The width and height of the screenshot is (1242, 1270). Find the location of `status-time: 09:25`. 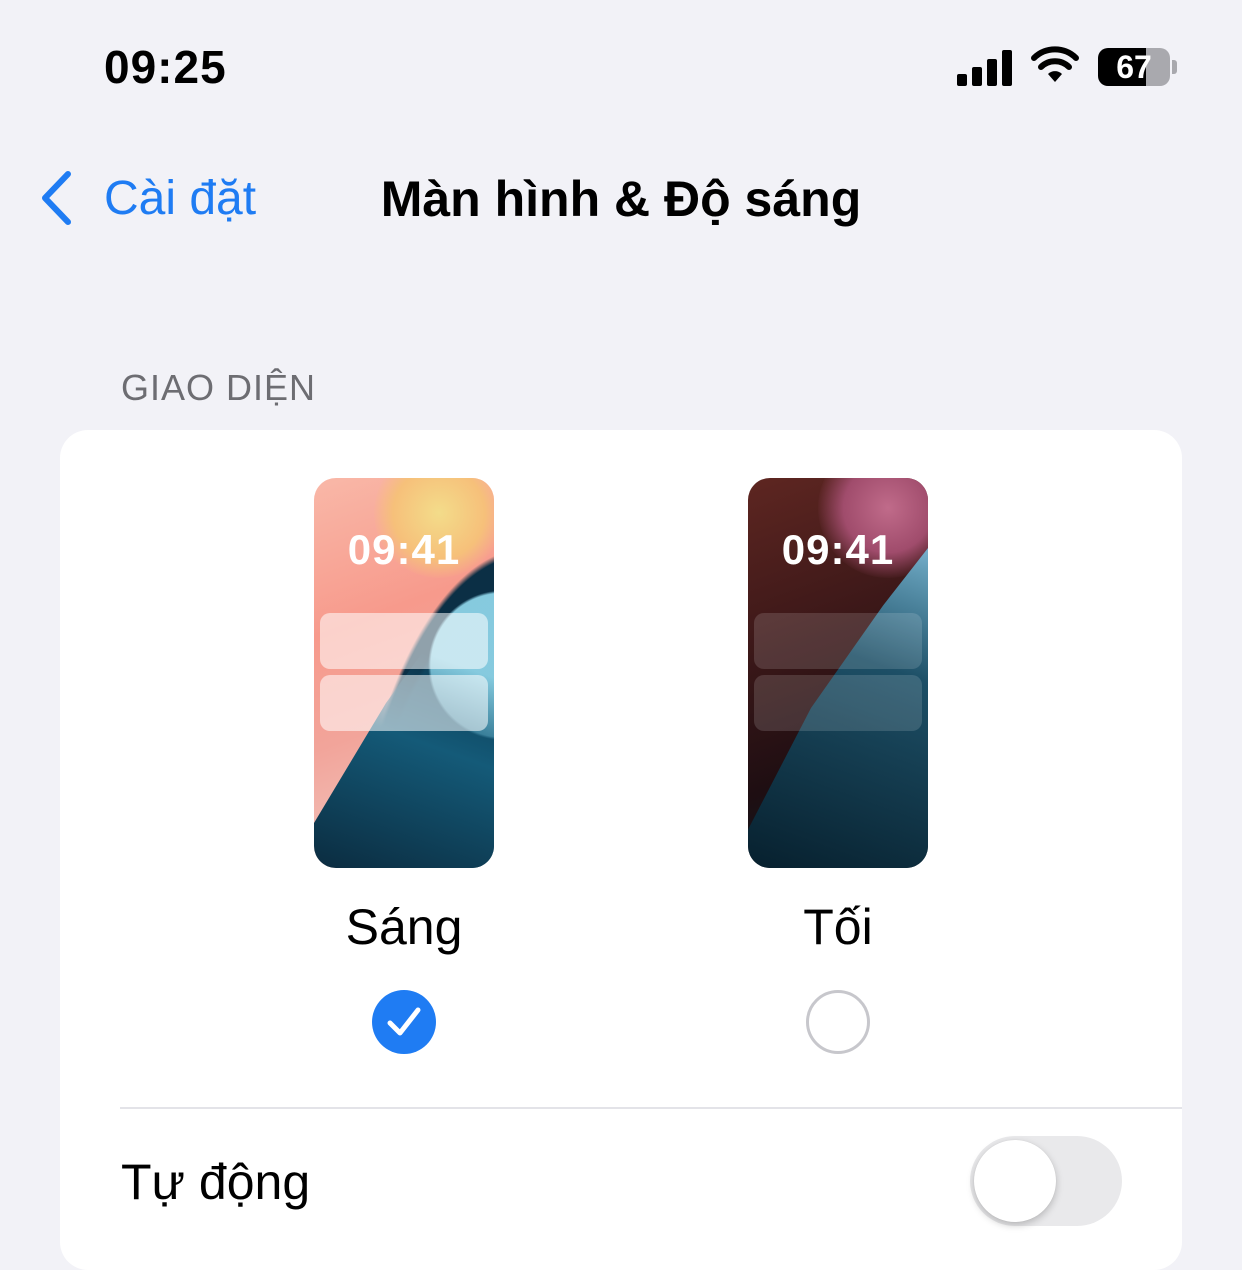

status-time: 09:25 is located at coordinates (165, 67).